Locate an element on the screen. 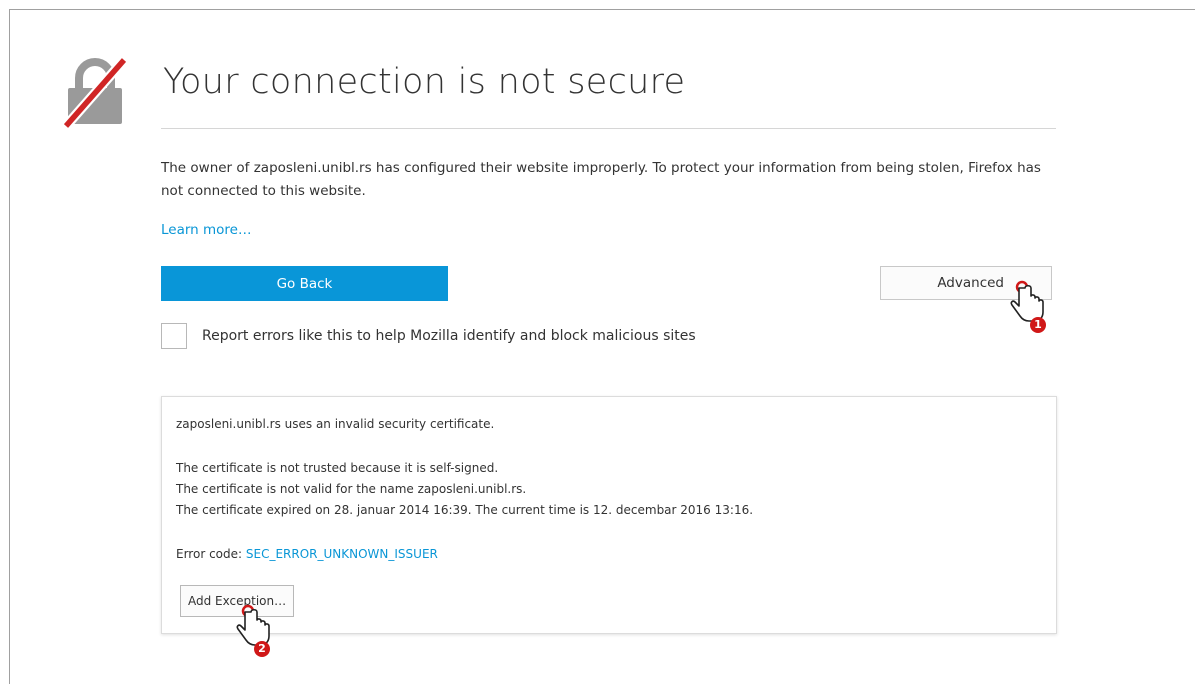 The image size is (1195, 684). report-errors-checkbox is located at coordinates (174, 336).